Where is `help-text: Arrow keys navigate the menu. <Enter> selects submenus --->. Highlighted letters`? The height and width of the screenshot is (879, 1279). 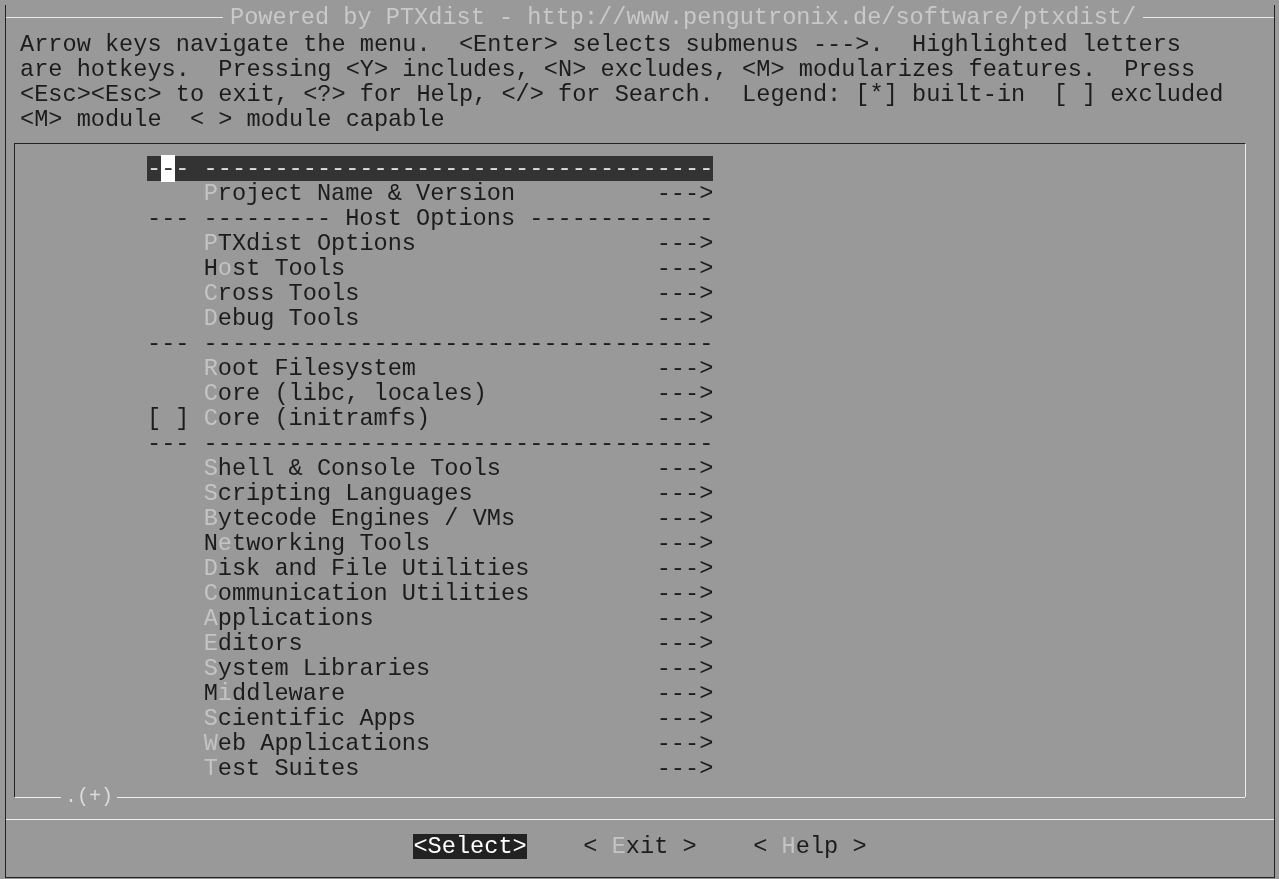 help-text: Arrow keys navigate the menu. <Enter> selects submenus --->. Highlighted letters is located at coordinates (601, 44).